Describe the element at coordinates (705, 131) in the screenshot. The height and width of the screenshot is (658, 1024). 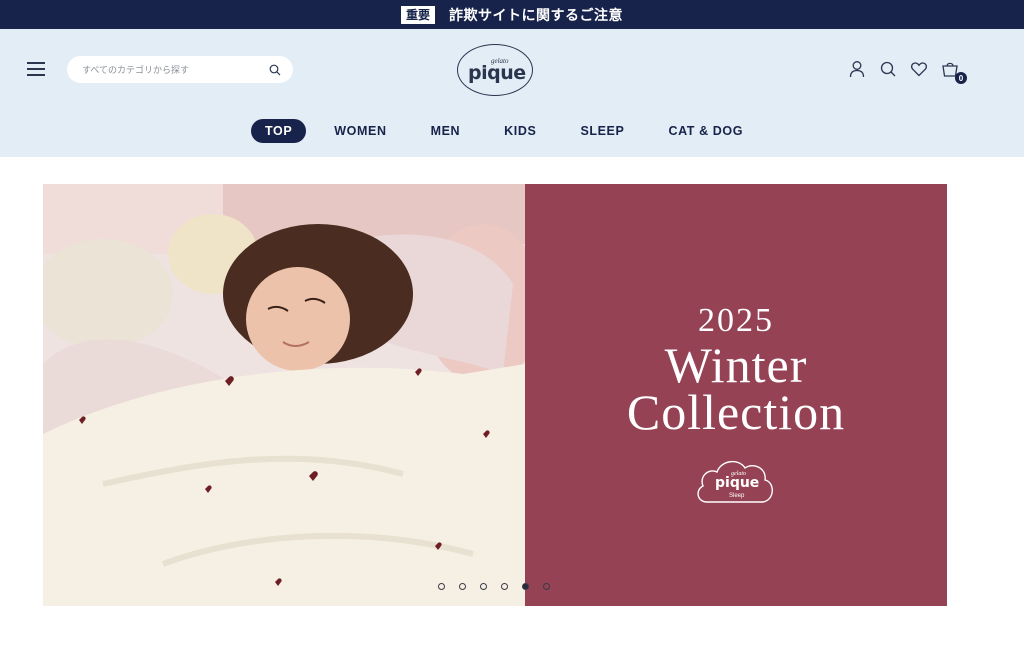
I see `tab-cat-and-dog: CAT & DOG` at that location.